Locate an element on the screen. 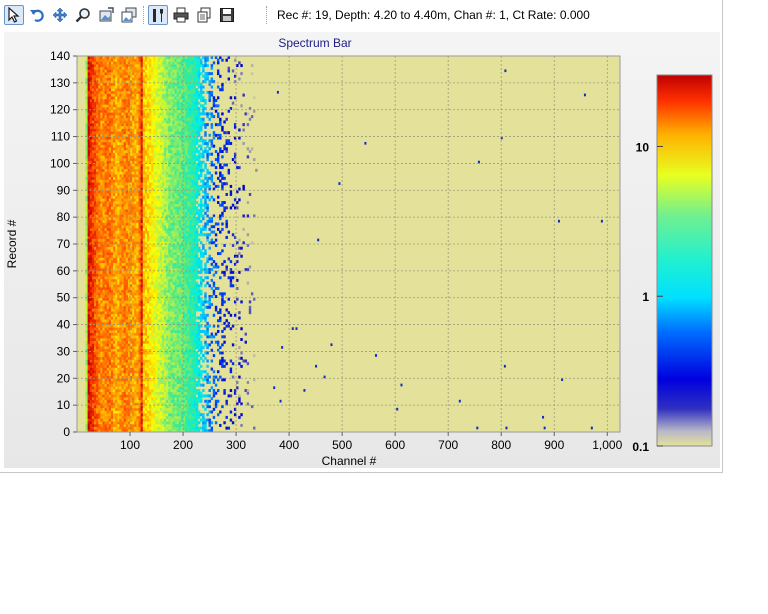 The width and height of the screenshot is (768, 614). pointer-arrow-icon is located at coordinates (14, 15).